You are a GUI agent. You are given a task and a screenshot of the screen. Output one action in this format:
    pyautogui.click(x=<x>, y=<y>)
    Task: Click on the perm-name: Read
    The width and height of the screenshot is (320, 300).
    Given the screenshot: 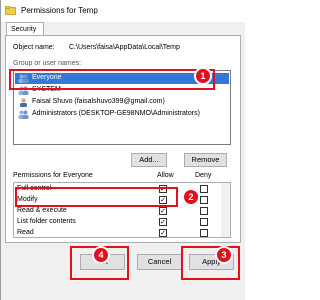 What is the action you would take?
    pyautogui.click(x=25, y=232)
    